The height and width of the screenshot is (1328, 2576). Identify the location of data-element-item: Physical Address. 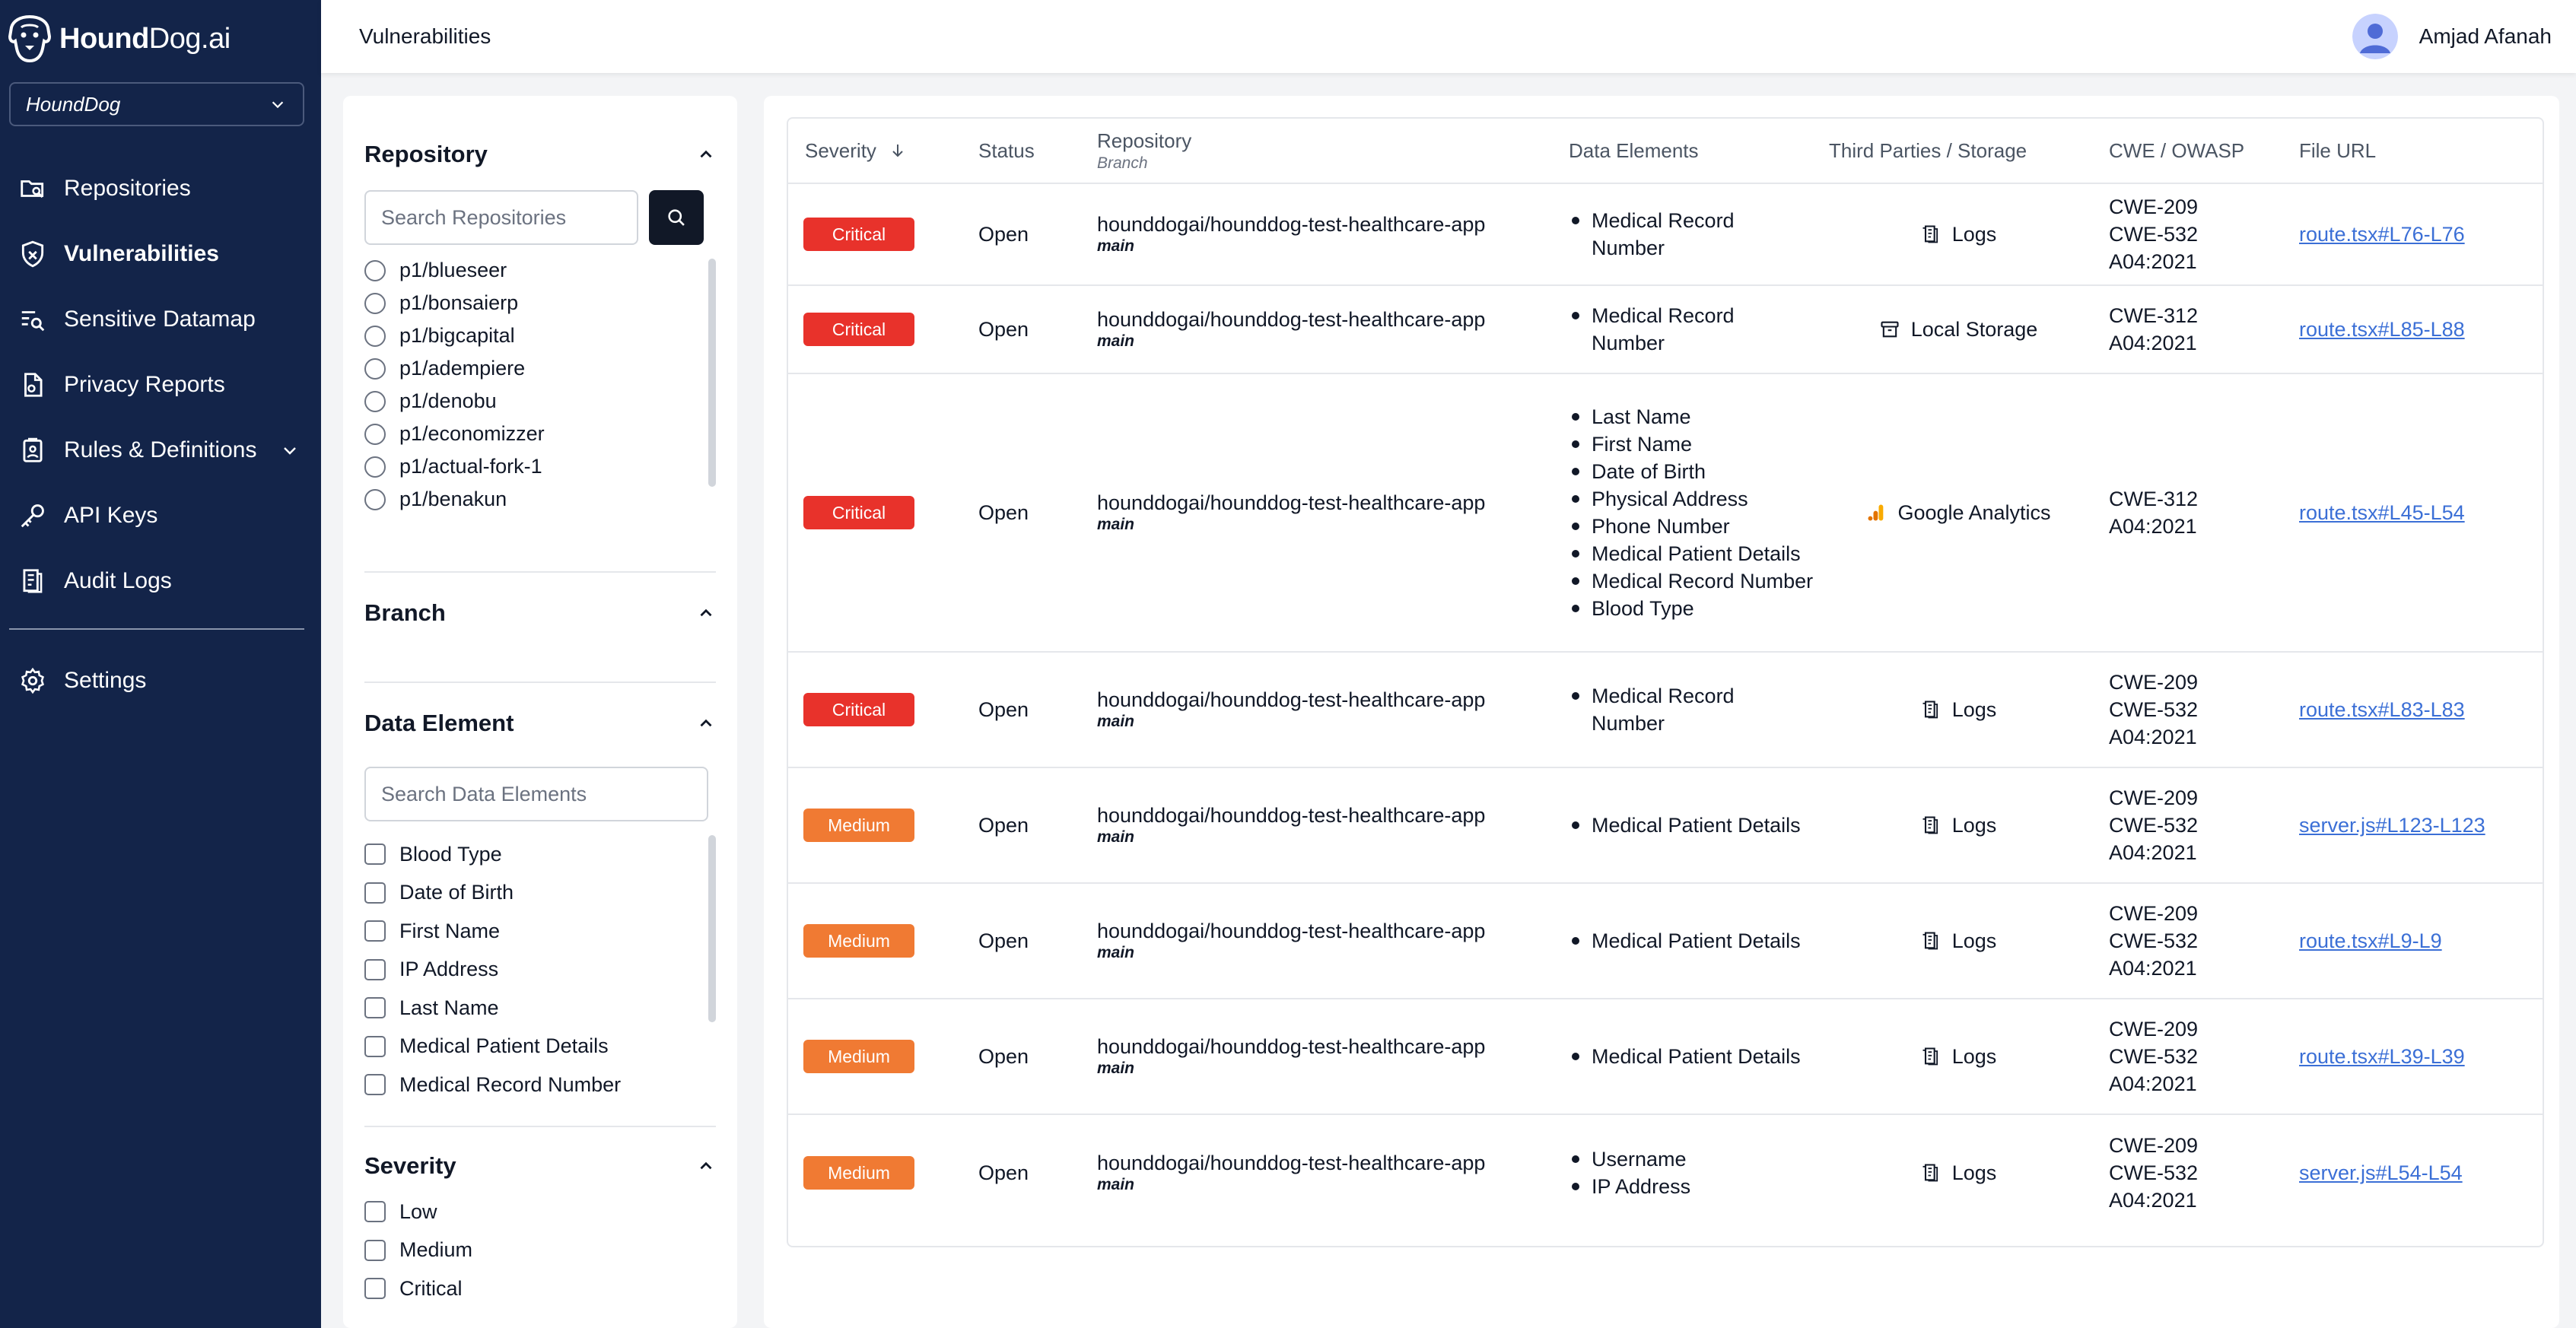
(1692, 499).